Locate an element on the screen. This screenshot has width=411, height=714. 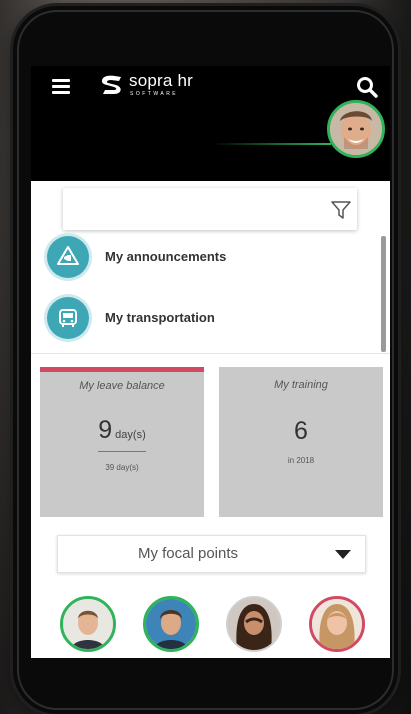
menu-item-transportation: My transportation is located at coordinates (212, 318).